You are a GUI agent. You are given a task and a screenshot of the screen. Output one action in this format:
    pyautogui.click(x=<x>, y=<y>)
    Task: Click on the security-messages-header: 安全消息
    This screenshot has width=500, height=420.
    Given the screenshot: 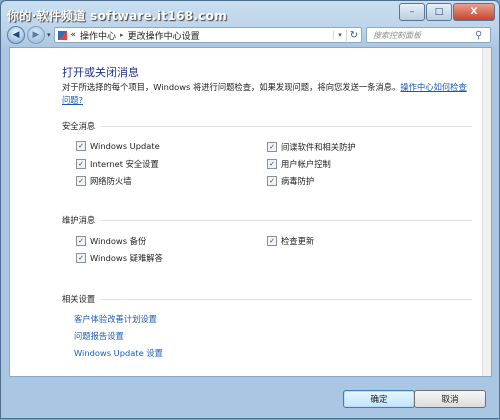 What is the action you would take?
    pyautogui.click(x=267, y=126)
    